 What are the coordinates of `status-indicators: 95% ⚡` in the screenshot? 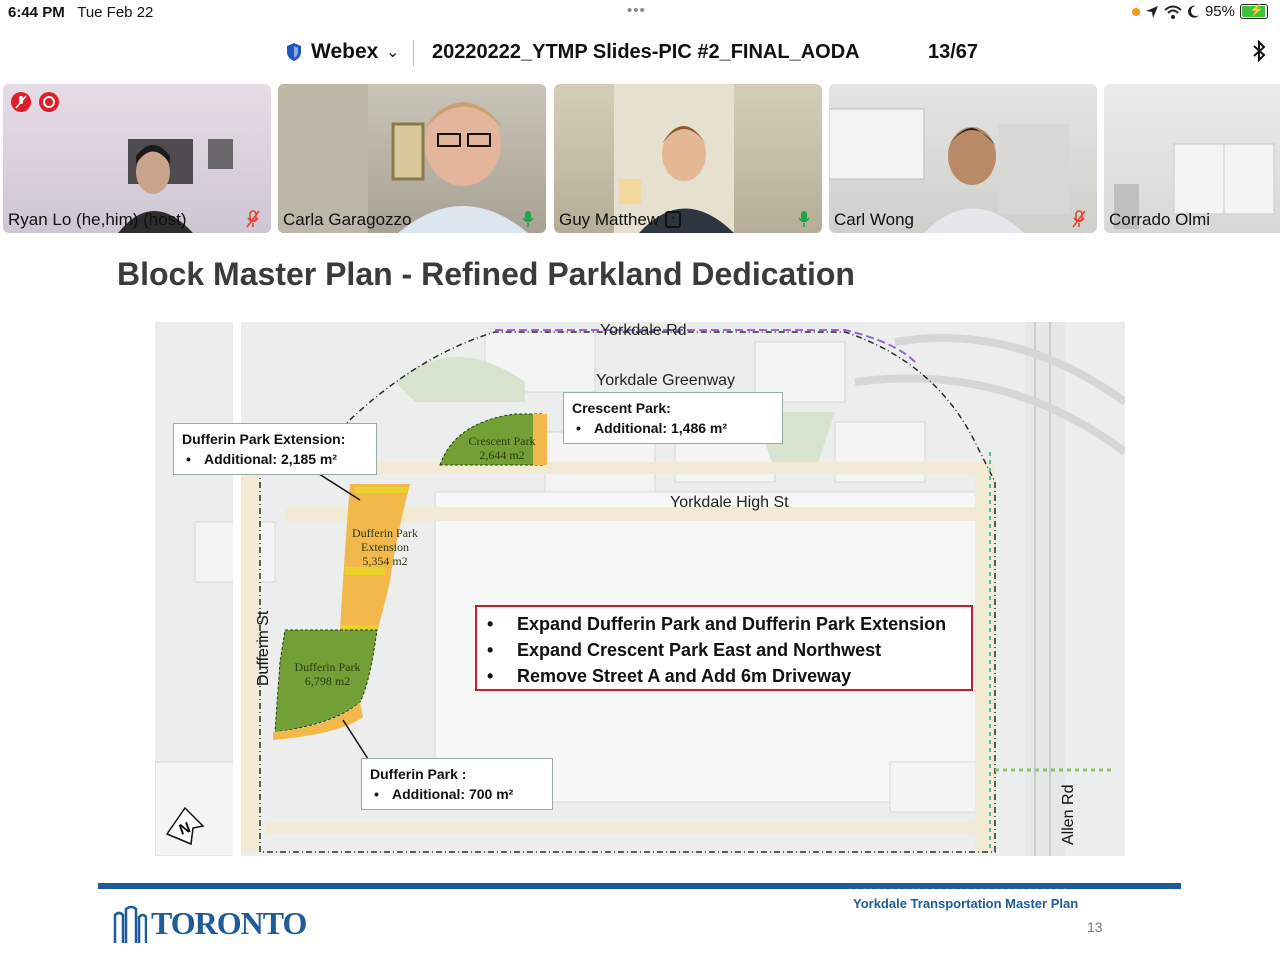 It's located at (1199, 11).